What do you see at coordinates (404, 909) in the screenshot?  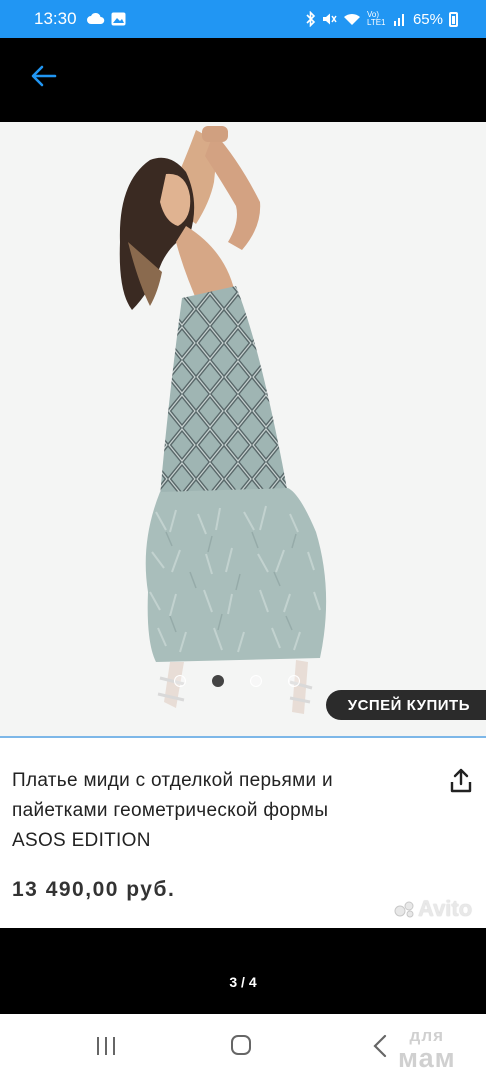 I see `avito-logo-icon` at bounding box center [404, 909].